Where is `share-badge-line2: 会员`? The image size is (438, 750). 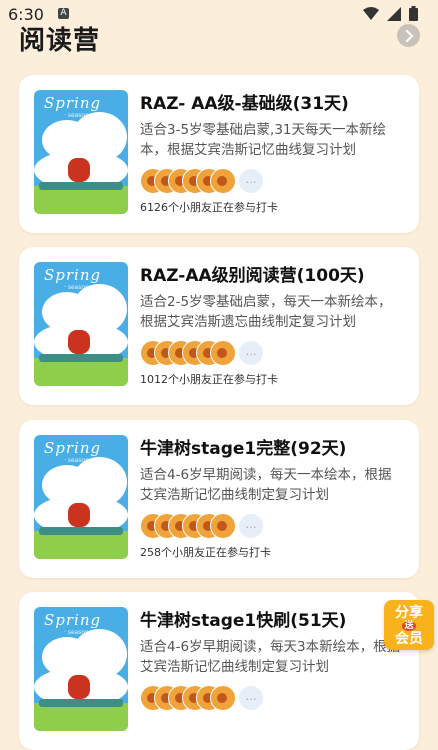 share-badge-line2: 会员 is located at coordinates (409, 639).